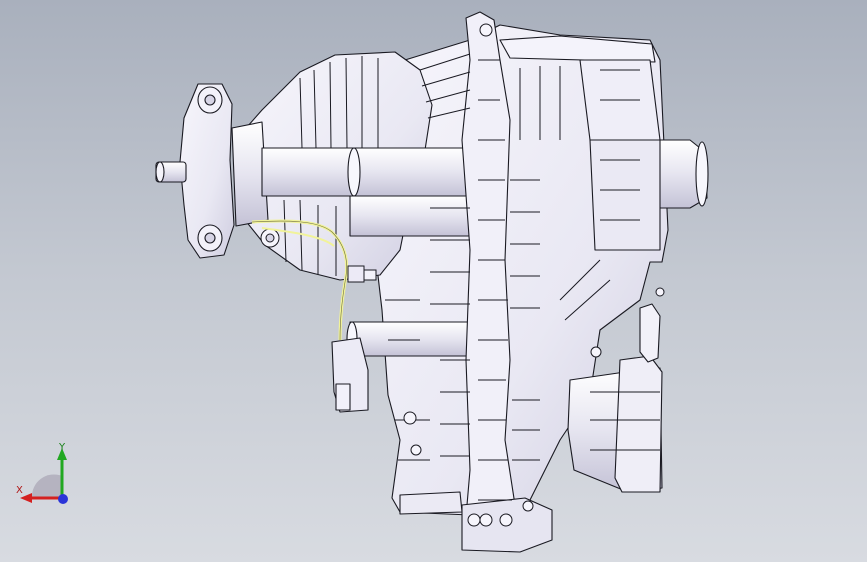  I want to click on lower-rail, so click(415, 339).